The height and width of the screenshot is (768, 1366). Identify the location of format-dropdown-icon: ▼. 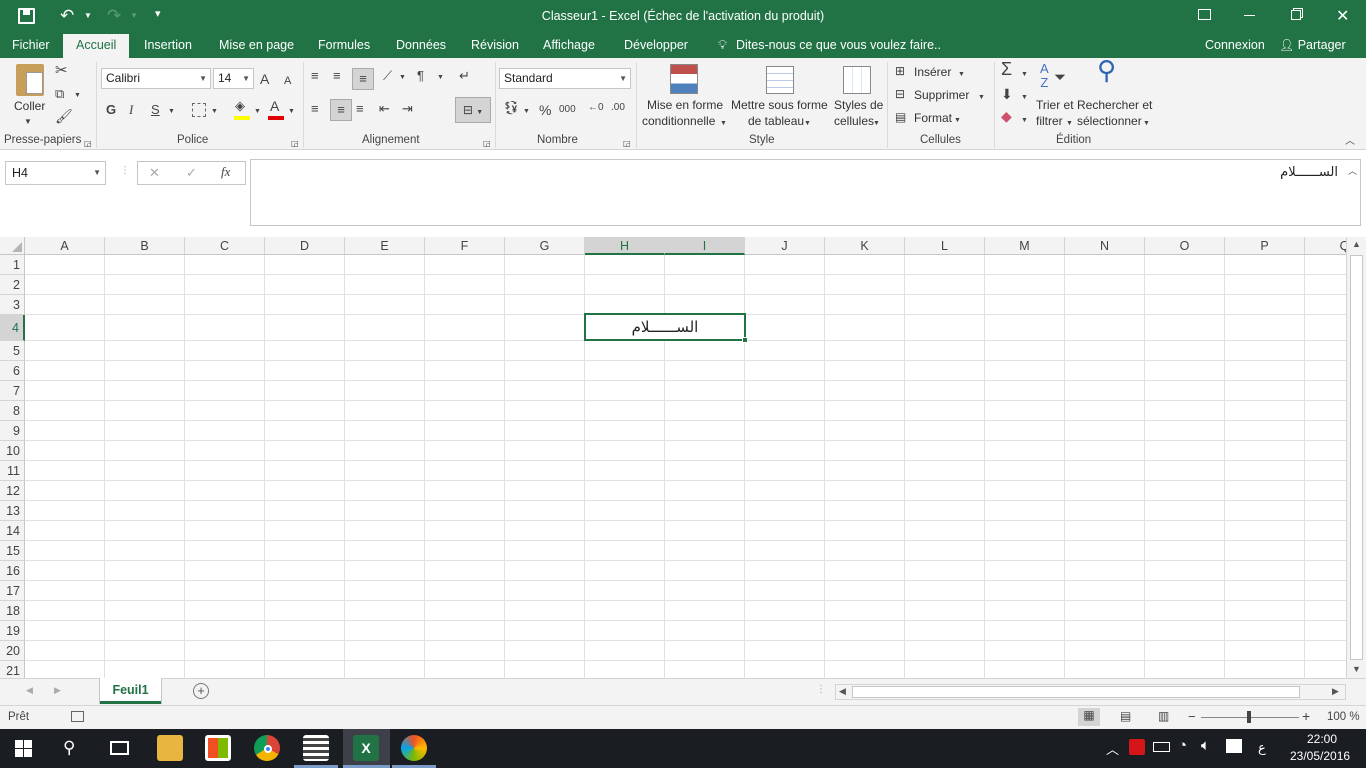
(957, 121).